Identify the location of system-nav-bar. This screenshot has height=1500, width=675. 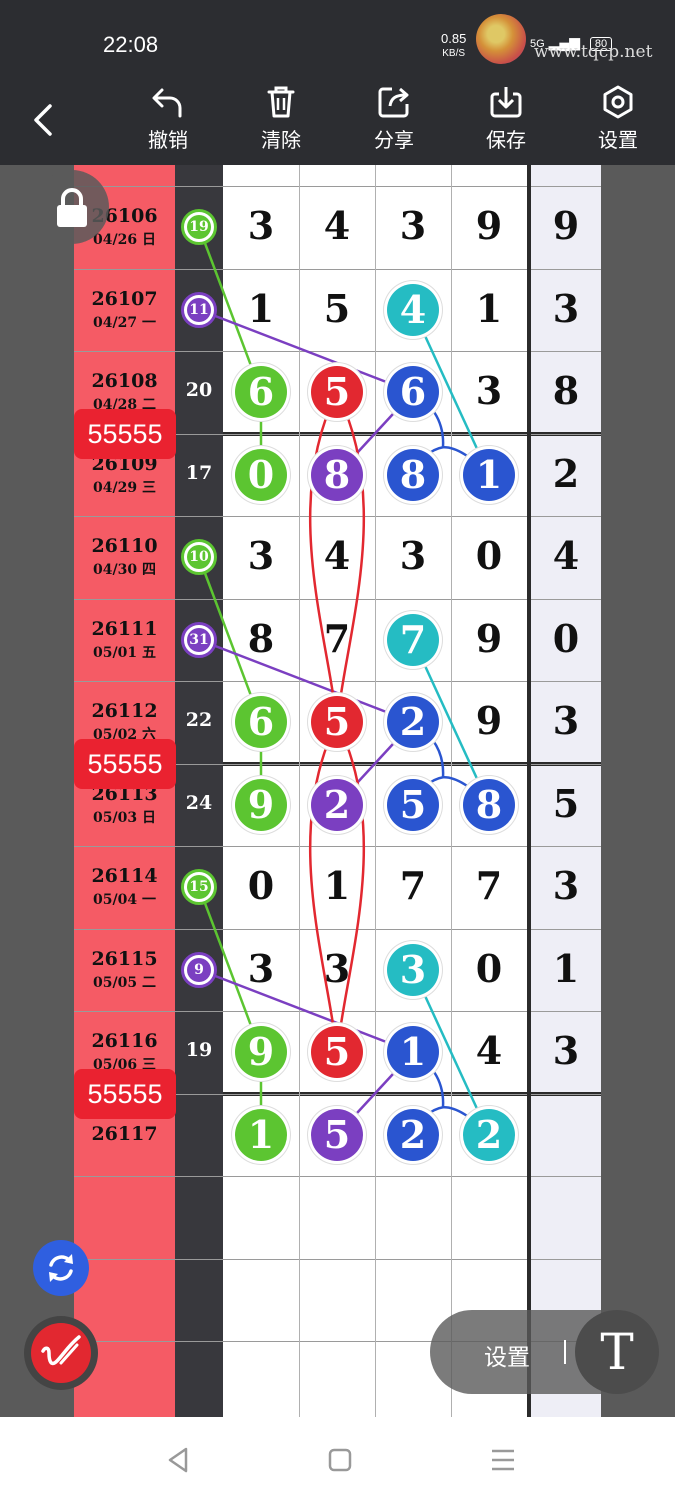
(337, 1458).